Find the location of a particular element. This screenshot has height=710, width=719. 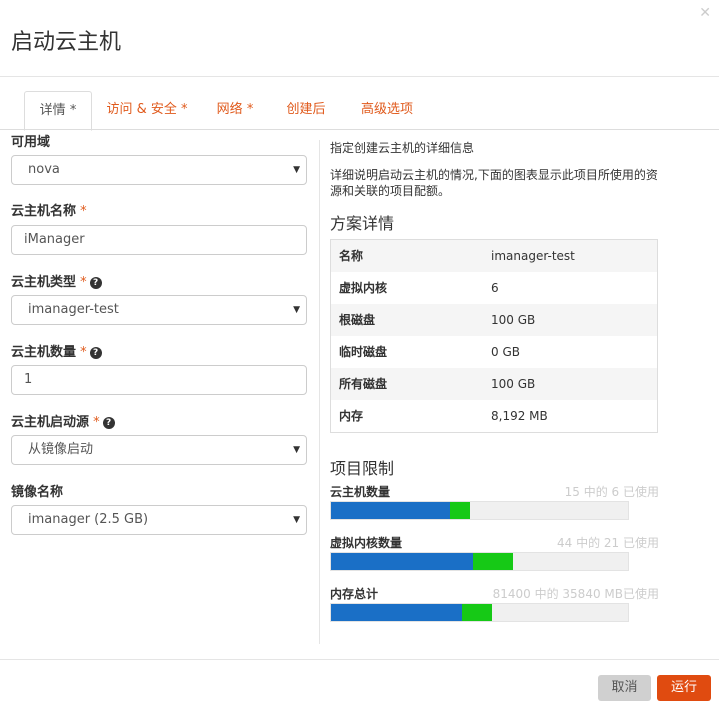

dialog-header: 启动云主机 ✕ is located at coordinates (359, 38).